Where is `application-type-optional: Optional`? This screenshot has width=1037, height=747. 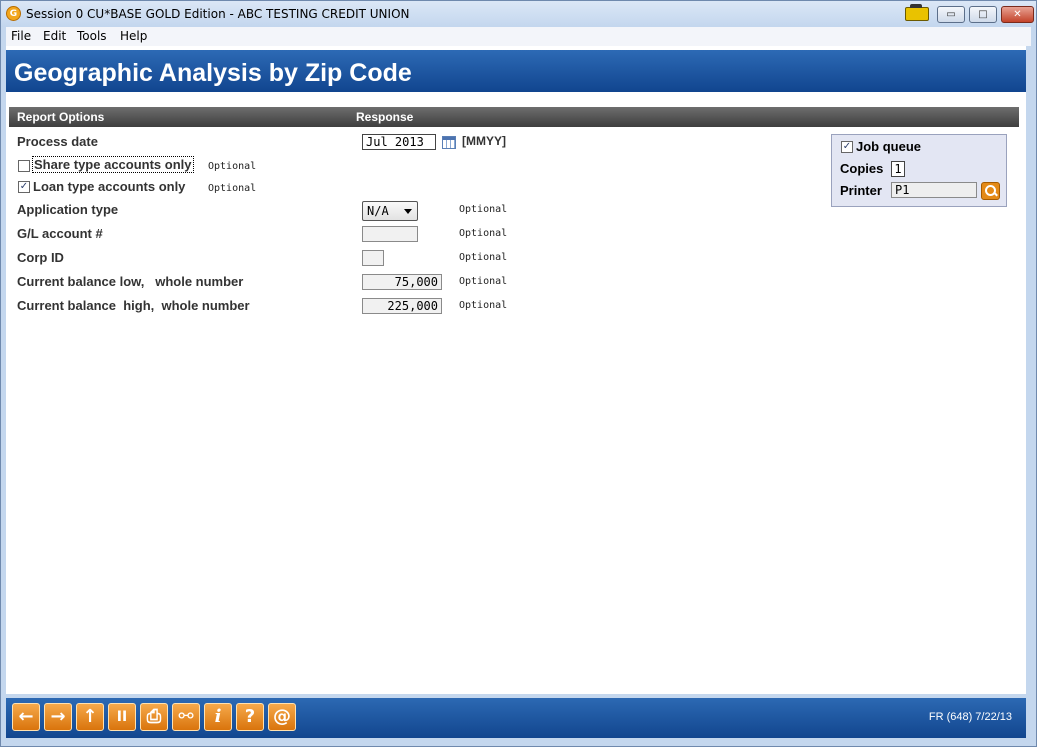 application-type-optional: Optional is located at coordinates (483, 209).